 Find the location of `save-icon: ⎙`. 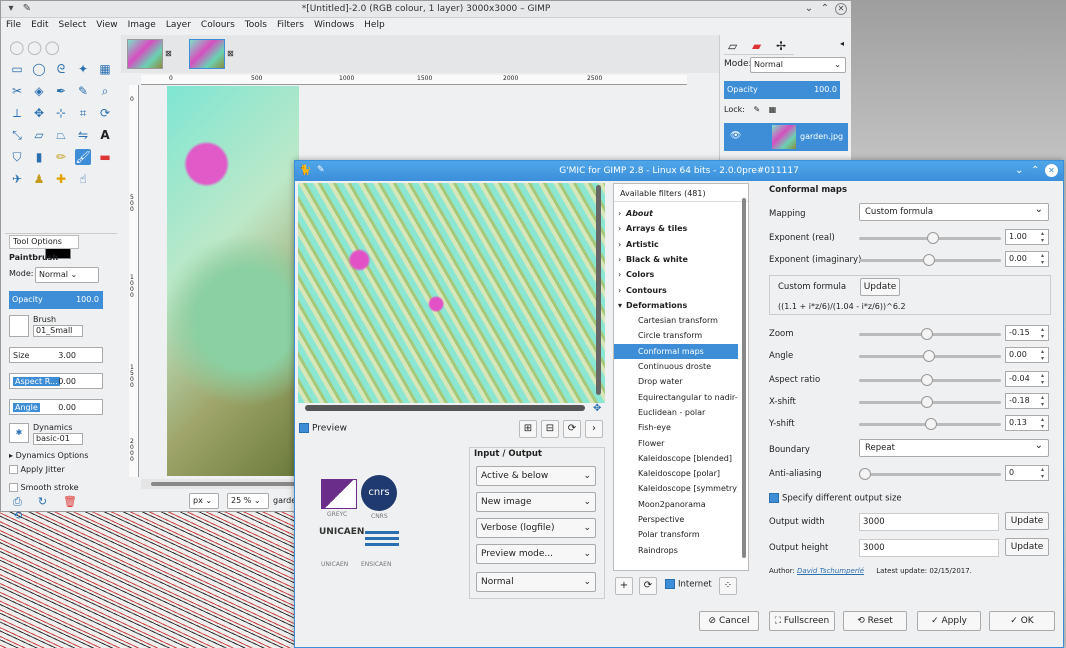

save-icon: ⎙ is located at coordinates (25, 501).